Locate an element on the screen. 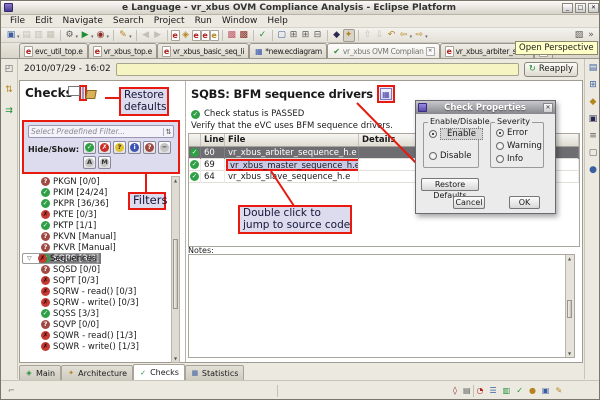 The height and width of the screenshot is (400, 600). show-warning-filter-button: ? is located at coordinates (120, 147).